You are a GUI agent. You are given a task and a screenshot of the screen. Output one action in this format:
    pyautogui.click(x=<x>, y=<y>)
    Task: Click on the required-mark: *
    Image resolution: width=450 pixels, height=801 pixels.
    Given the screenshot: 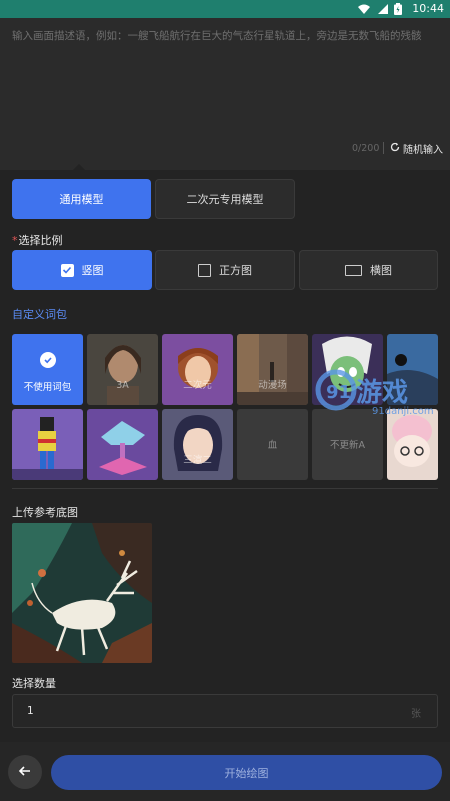 What is the action you would take?
    pyautogui.click(x=15, y=240)
    